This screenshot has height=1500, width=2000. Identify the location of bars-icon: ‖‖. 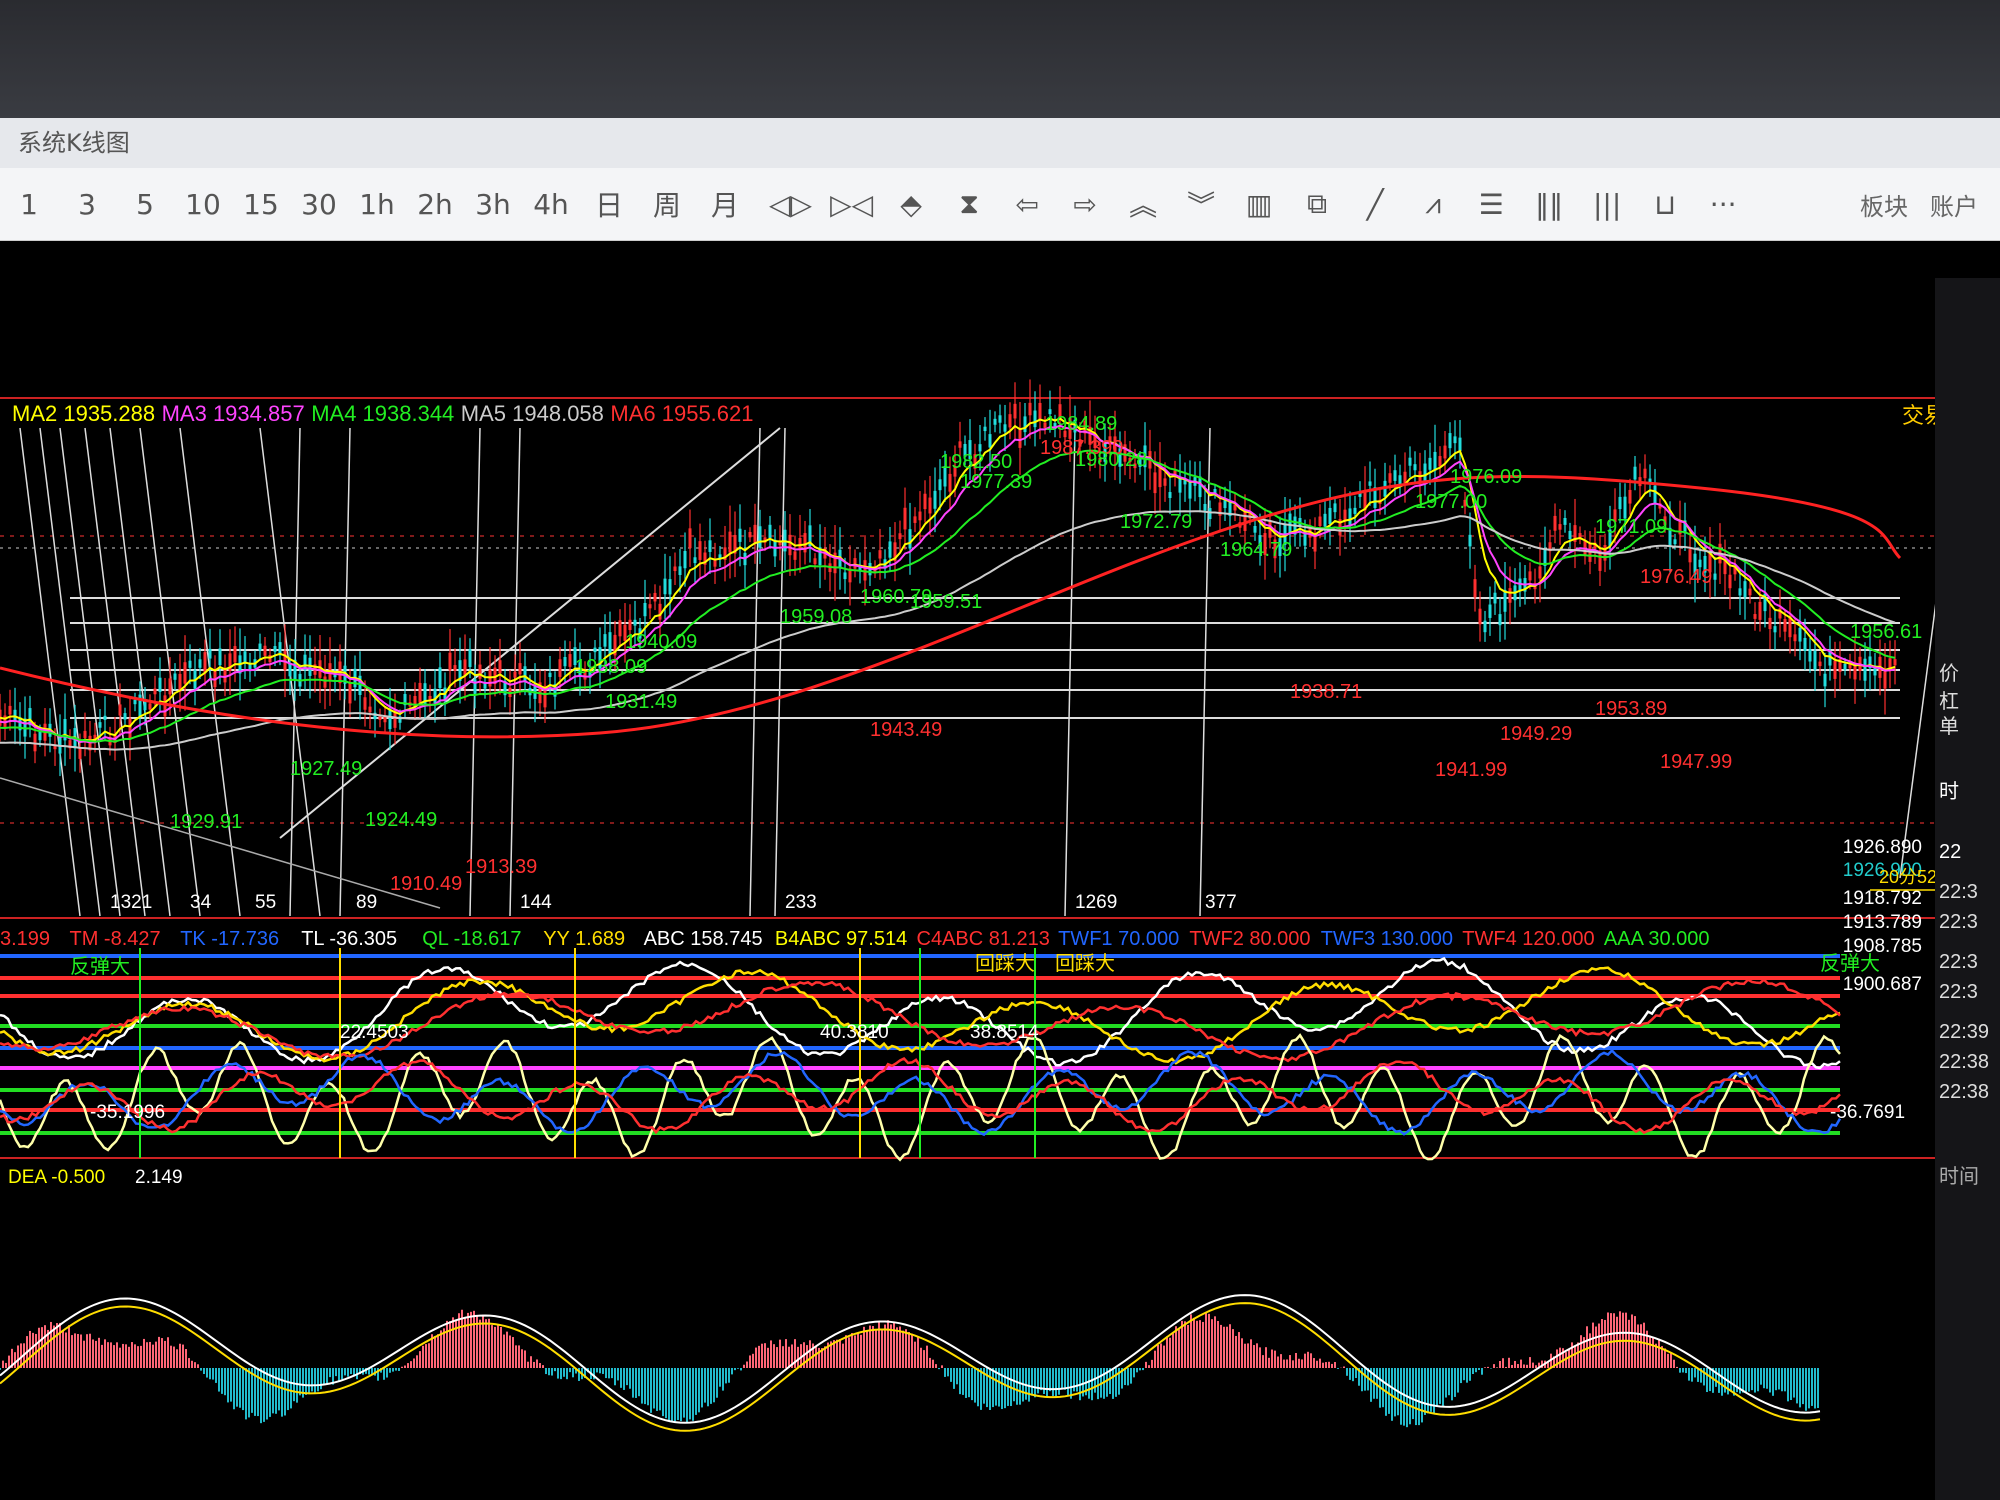
(1549, 204).